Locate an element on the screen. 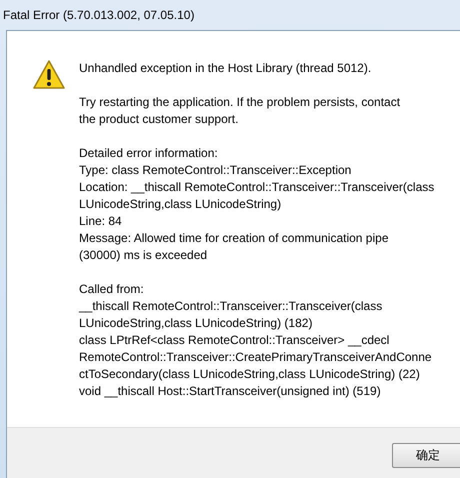 The width and height of the screenshot is (460, 478). advice-text-line: Try restarting the application. If the problem persists, contact is located at coordinates (240, 102).